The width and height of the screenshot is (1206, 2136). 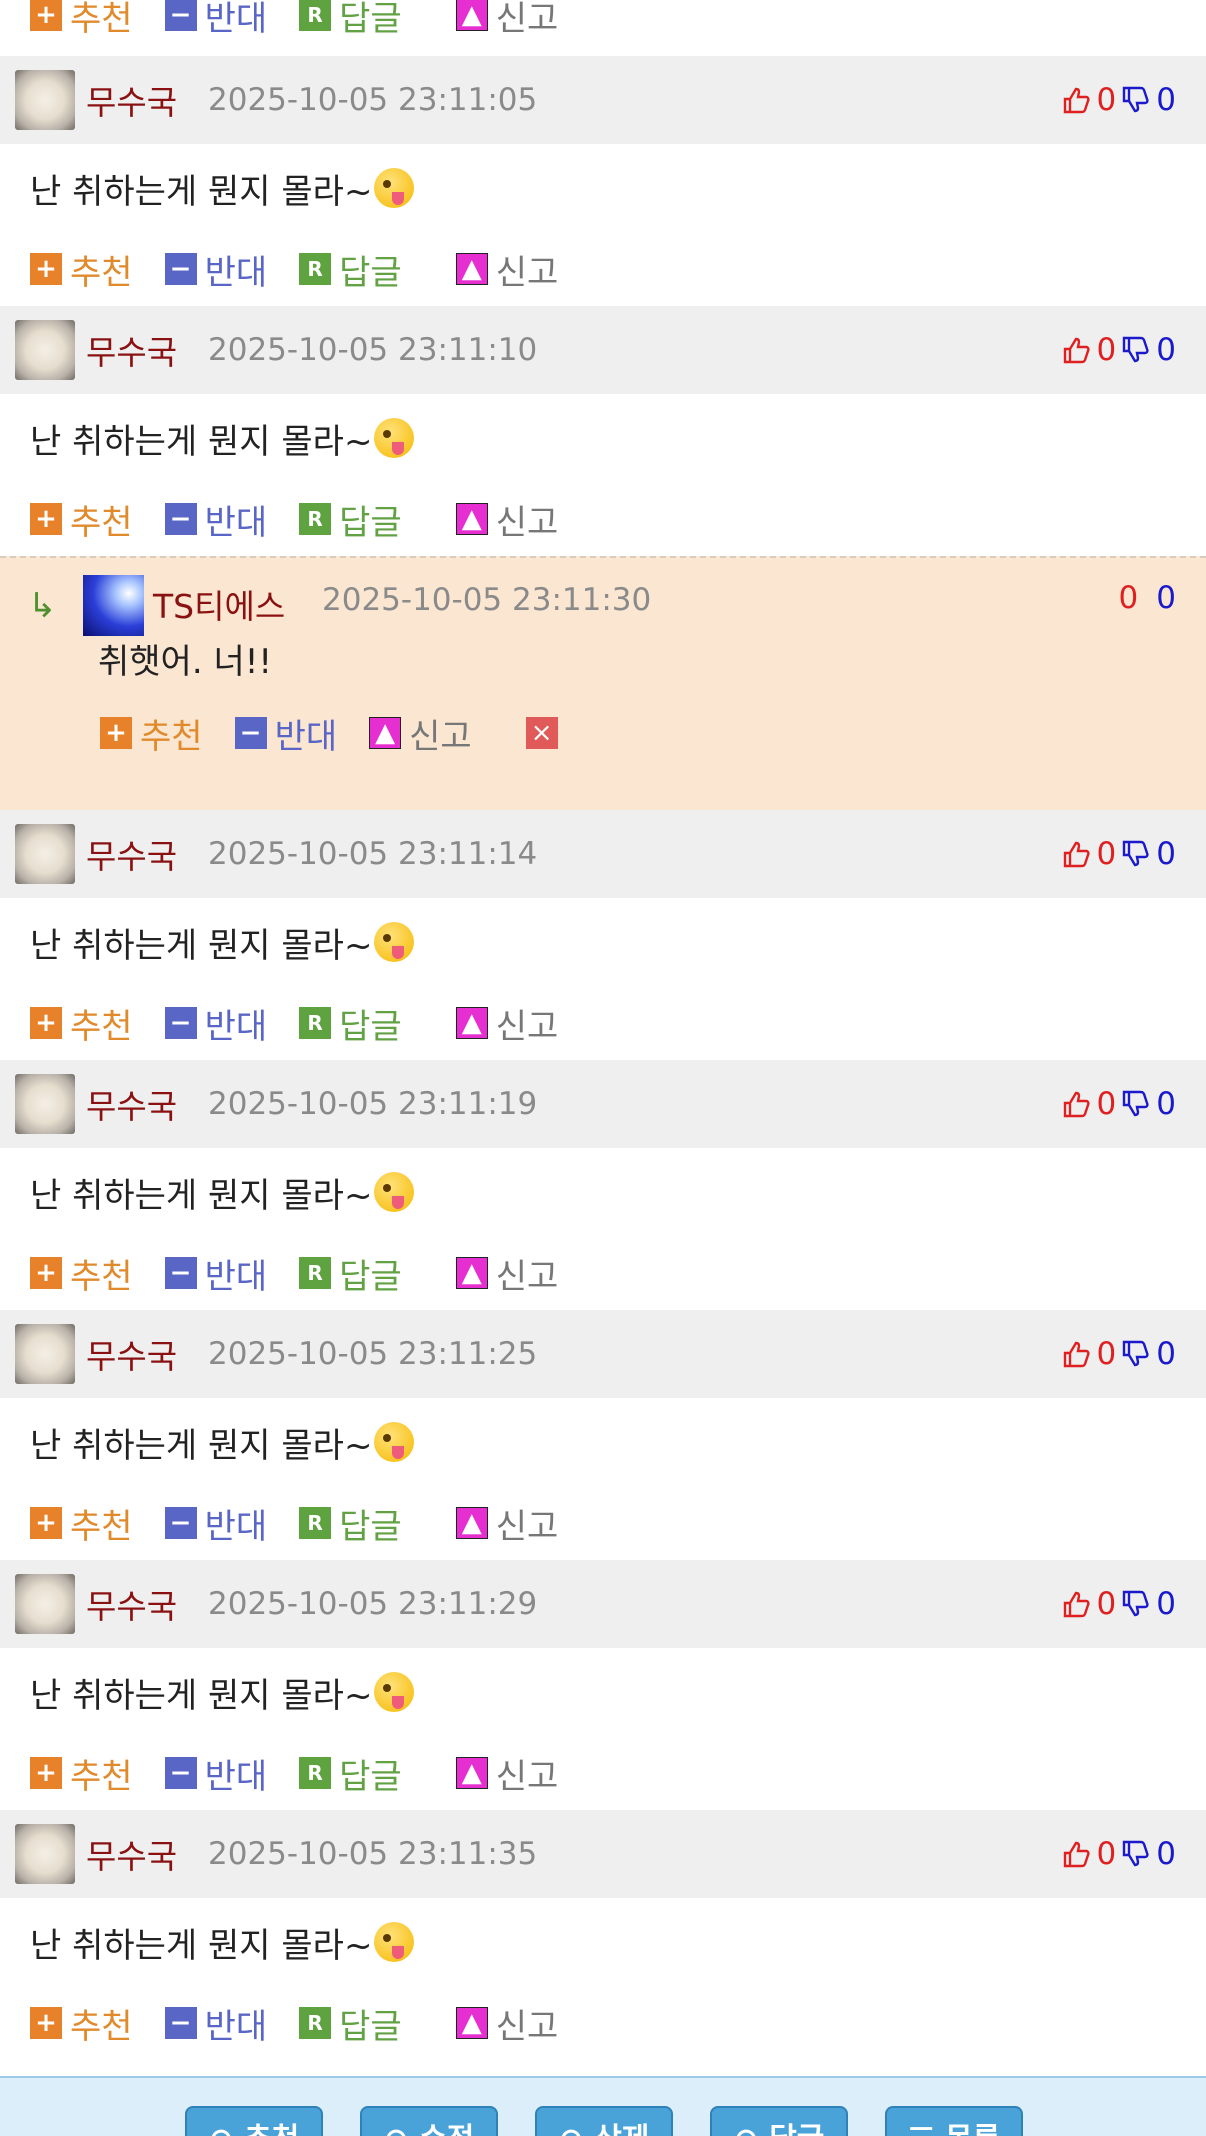 I want to click on bottom-button: ⊙ 삭제, so click(x=604, y=2121).